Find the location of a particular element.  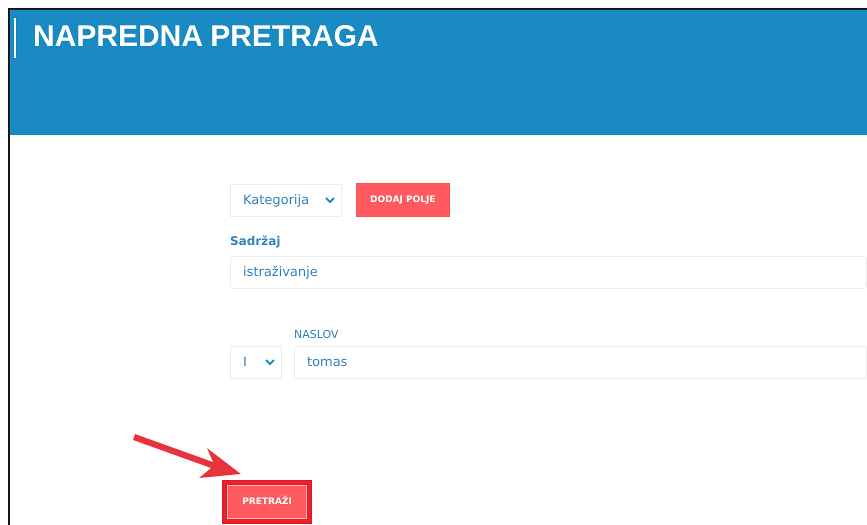

input-field: tomas is located at coordinates (580, 362).